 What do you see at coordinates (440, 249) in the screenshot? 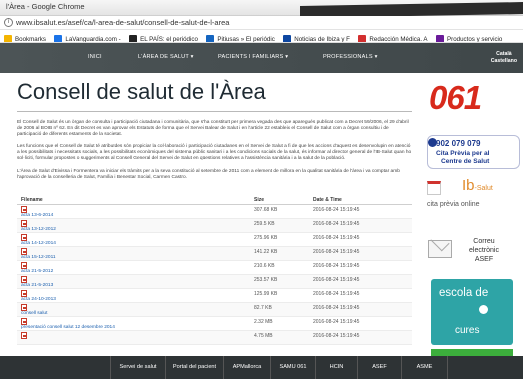
I see `envelope-icon` at bounding box center [440, 249].